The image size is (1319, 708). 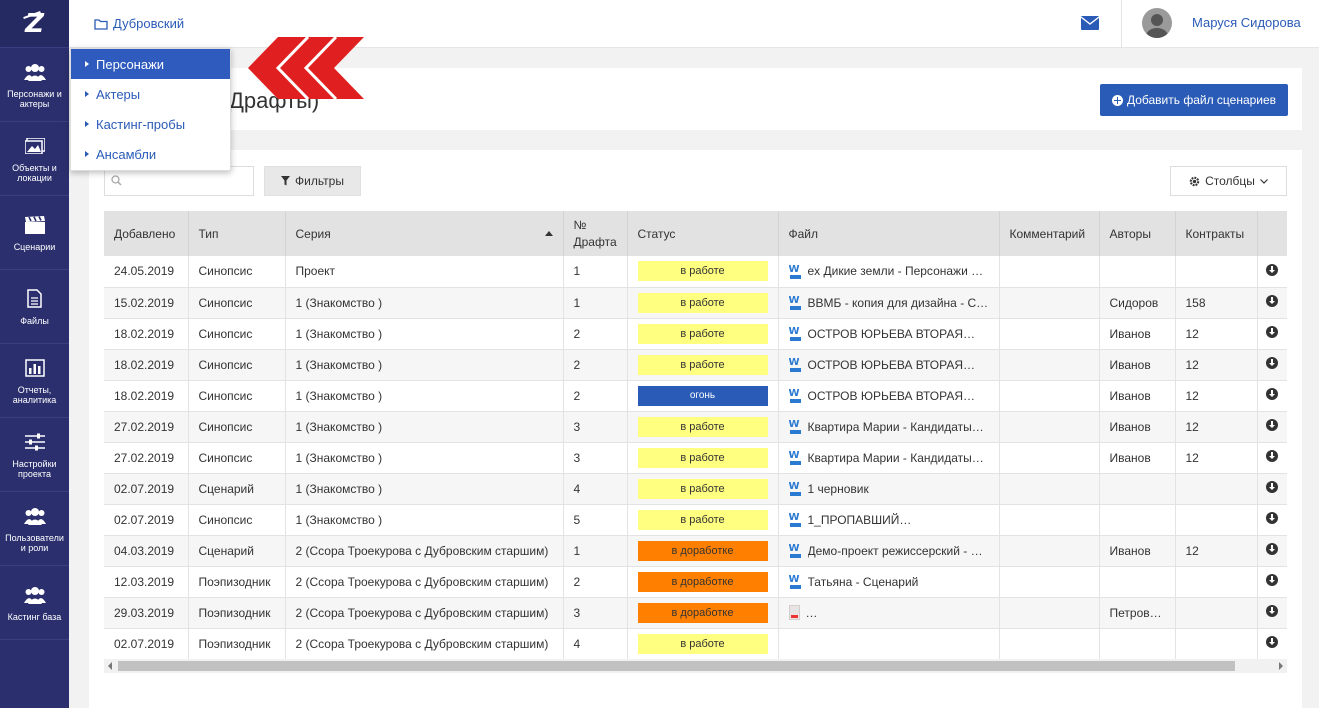 I want to click on project-selector: Дубровский, so click(x=139, y=23).